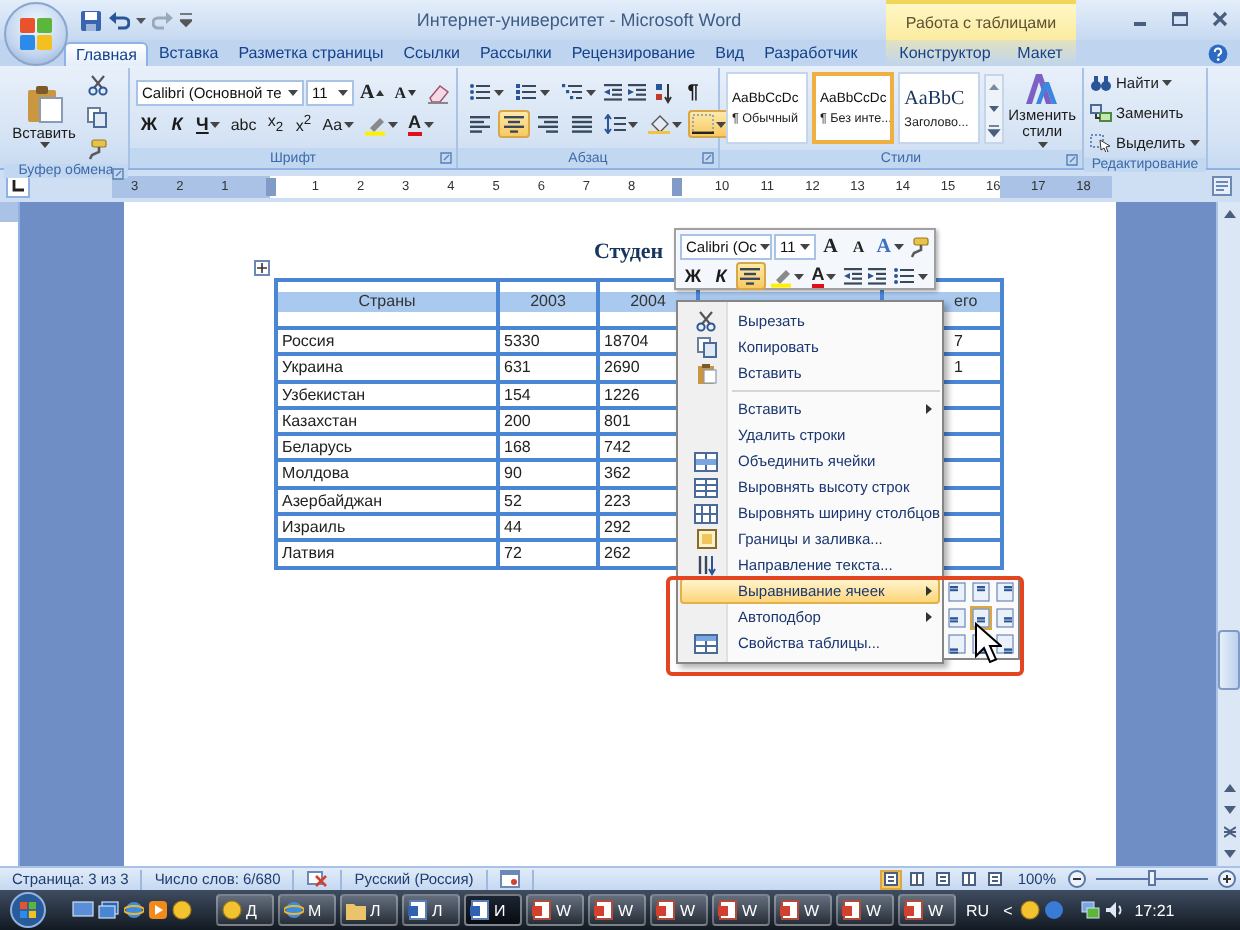 The height and width of the screenshot is (930, 1240). I want to click on taskbar-button: М, so click(307, 910).